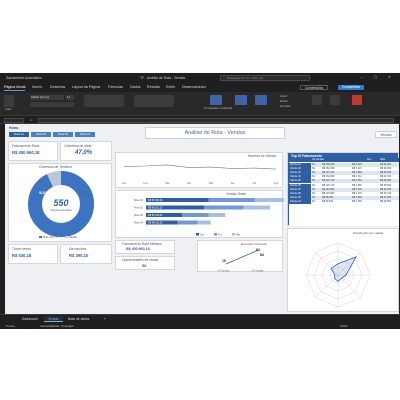 This screenshot has height=400, width=400. Describe the element at coordinates (115, 87) in the screenshot. I see `tab-formulas: Fórmulas` at that location.